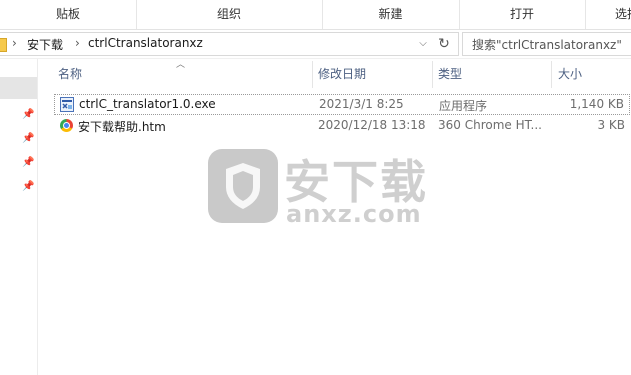 This screenshot has width=631, height=375. Describe the element at coordinates (3, 45) in the screenshot. I see `folder-icon` at that location.